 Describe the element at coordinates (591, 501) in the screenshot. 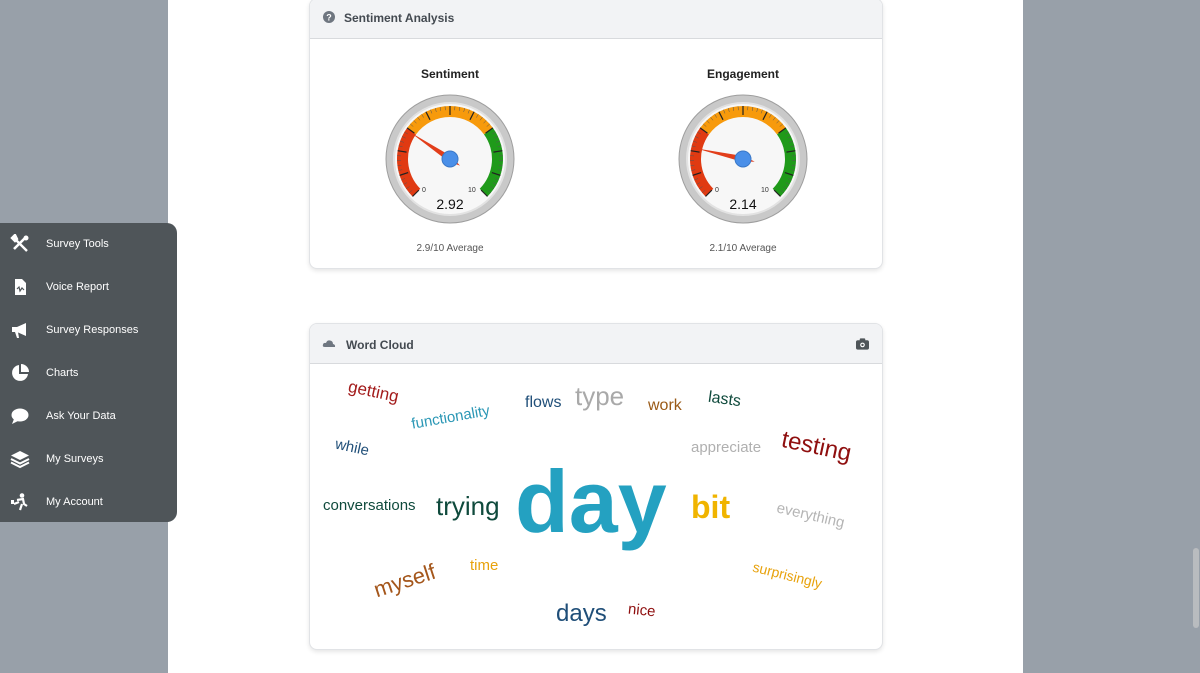

I see `word-cloud-word: day` at that location.